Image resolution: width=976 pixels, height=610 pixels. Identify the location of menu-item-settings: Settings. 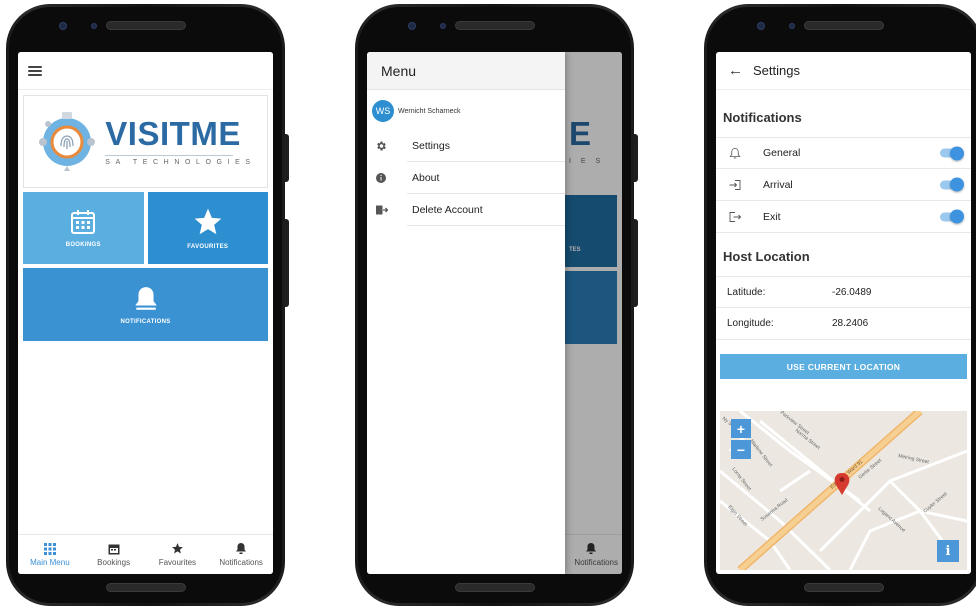
(471, 146).